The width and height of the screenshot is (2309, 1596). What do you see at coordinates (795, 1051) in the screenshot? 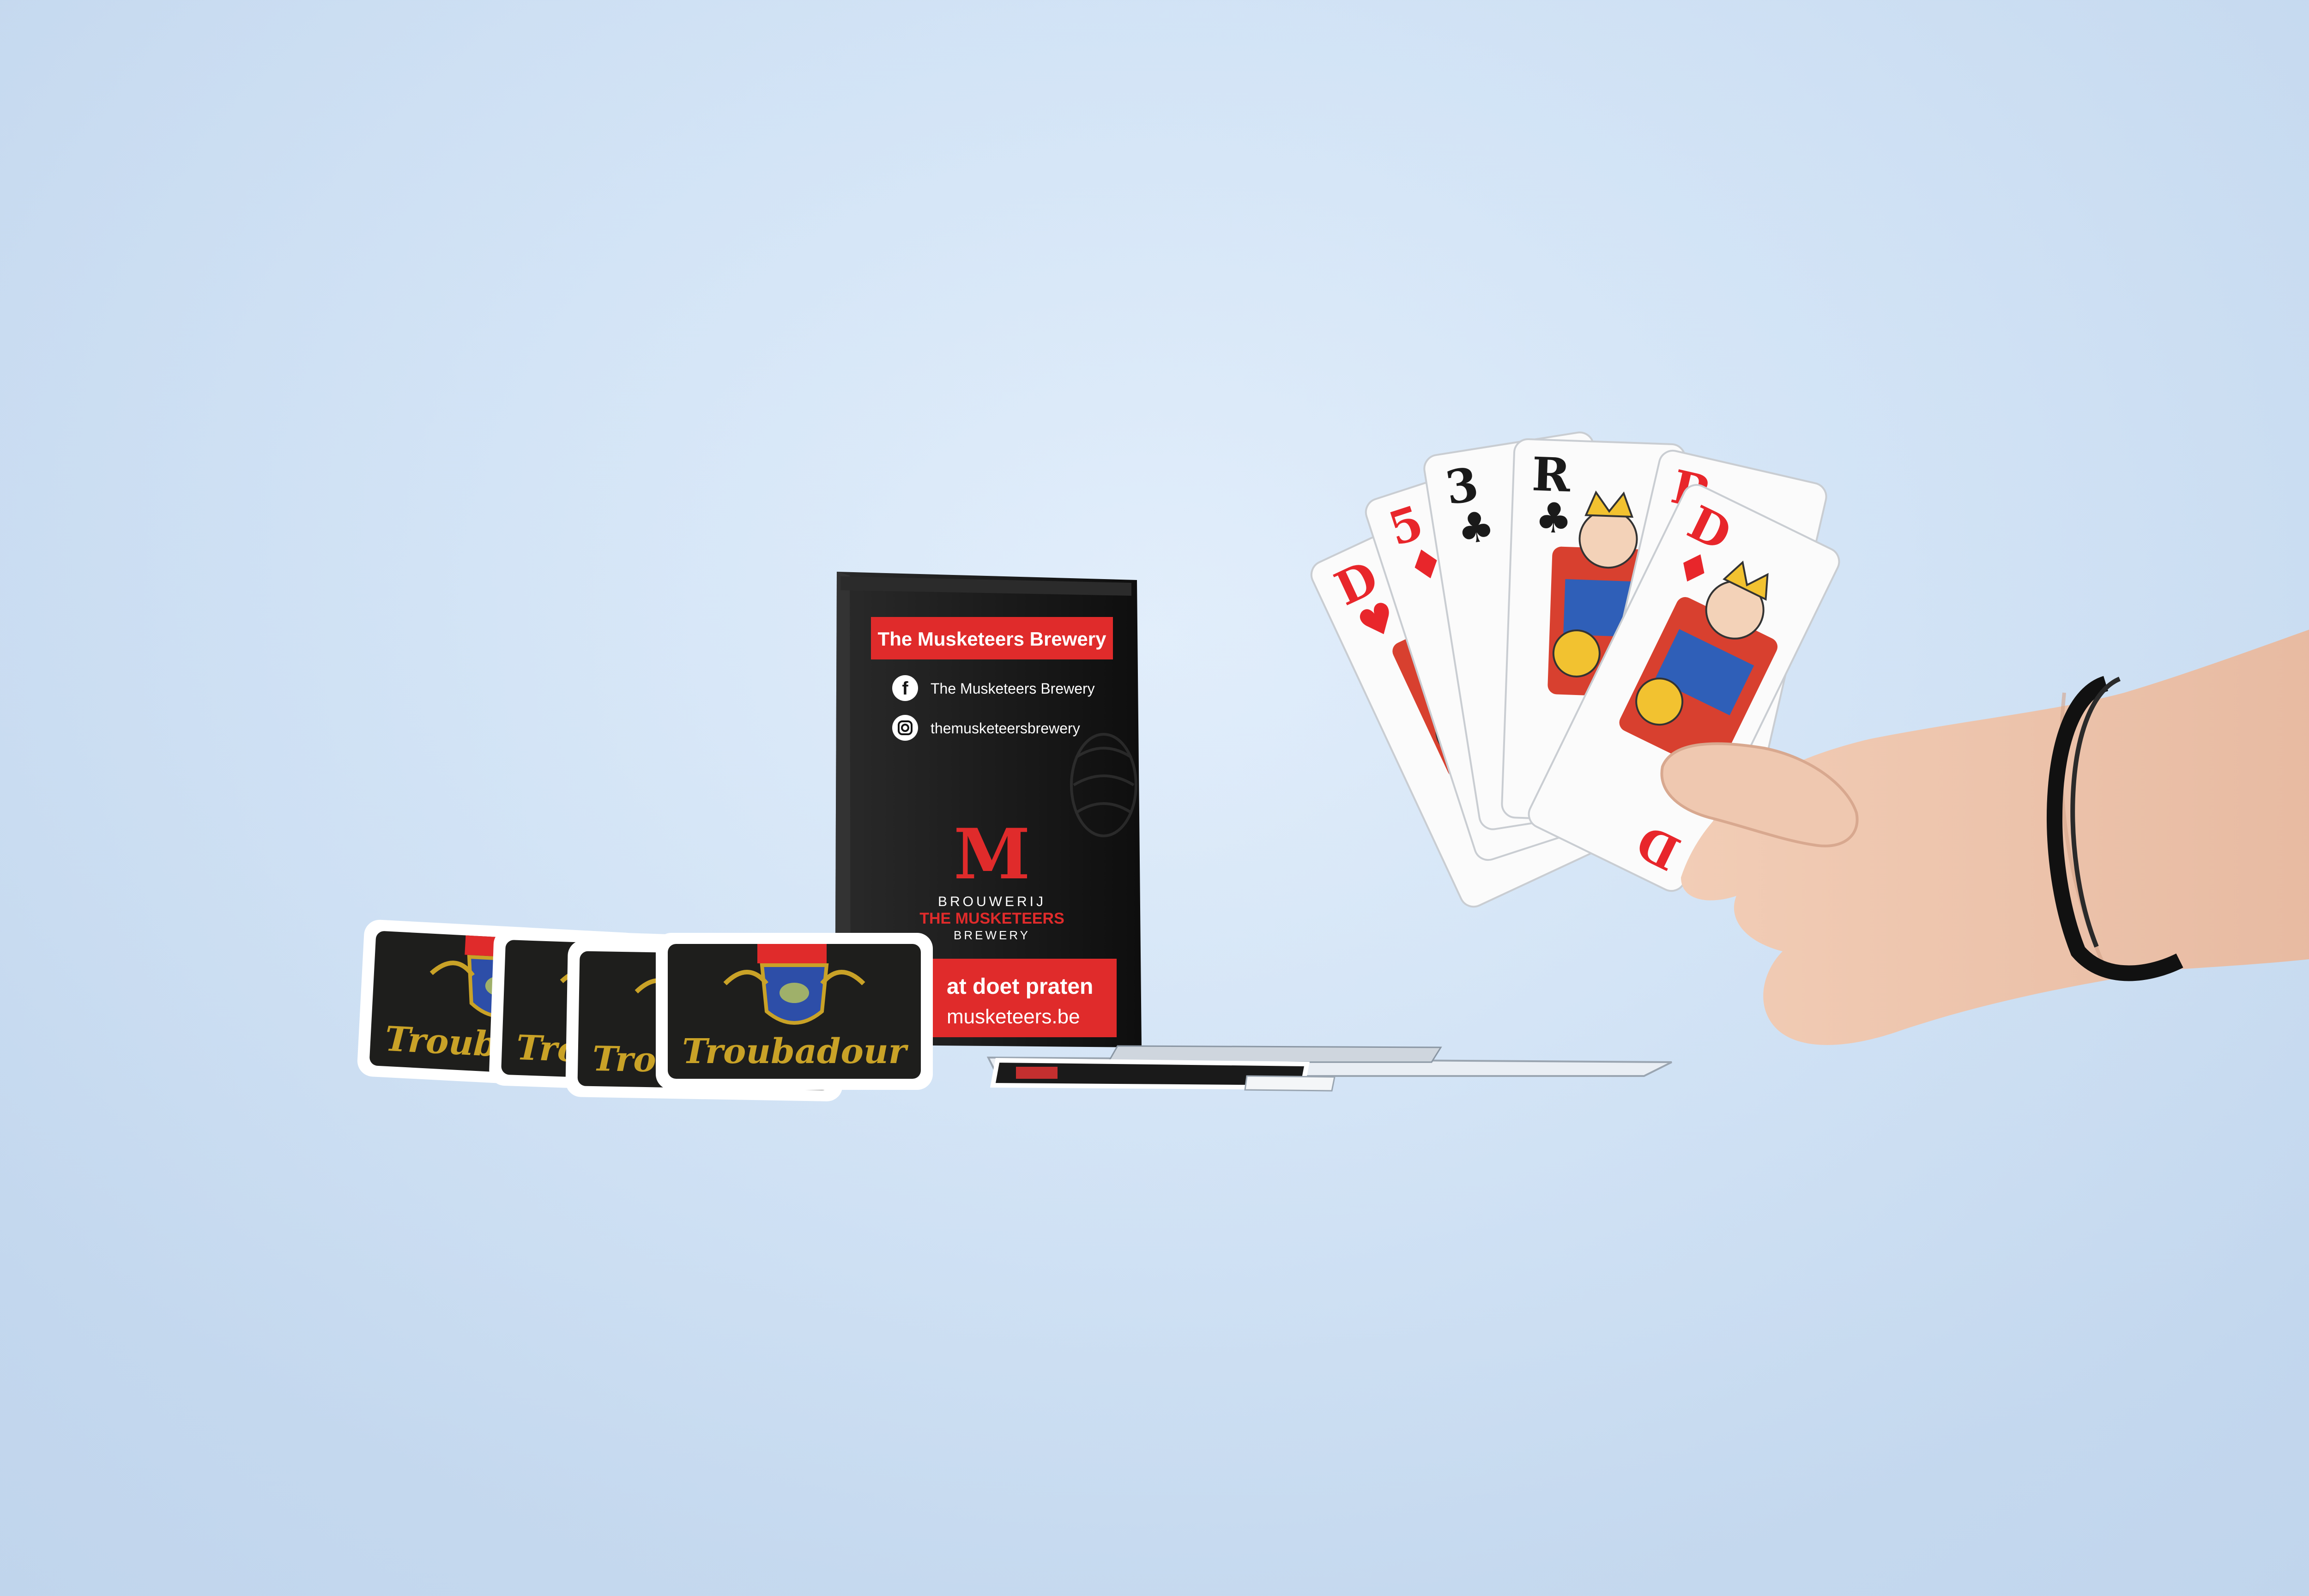
I see `card-brand-label: Troubadour` at bounding box center [795, 1051].